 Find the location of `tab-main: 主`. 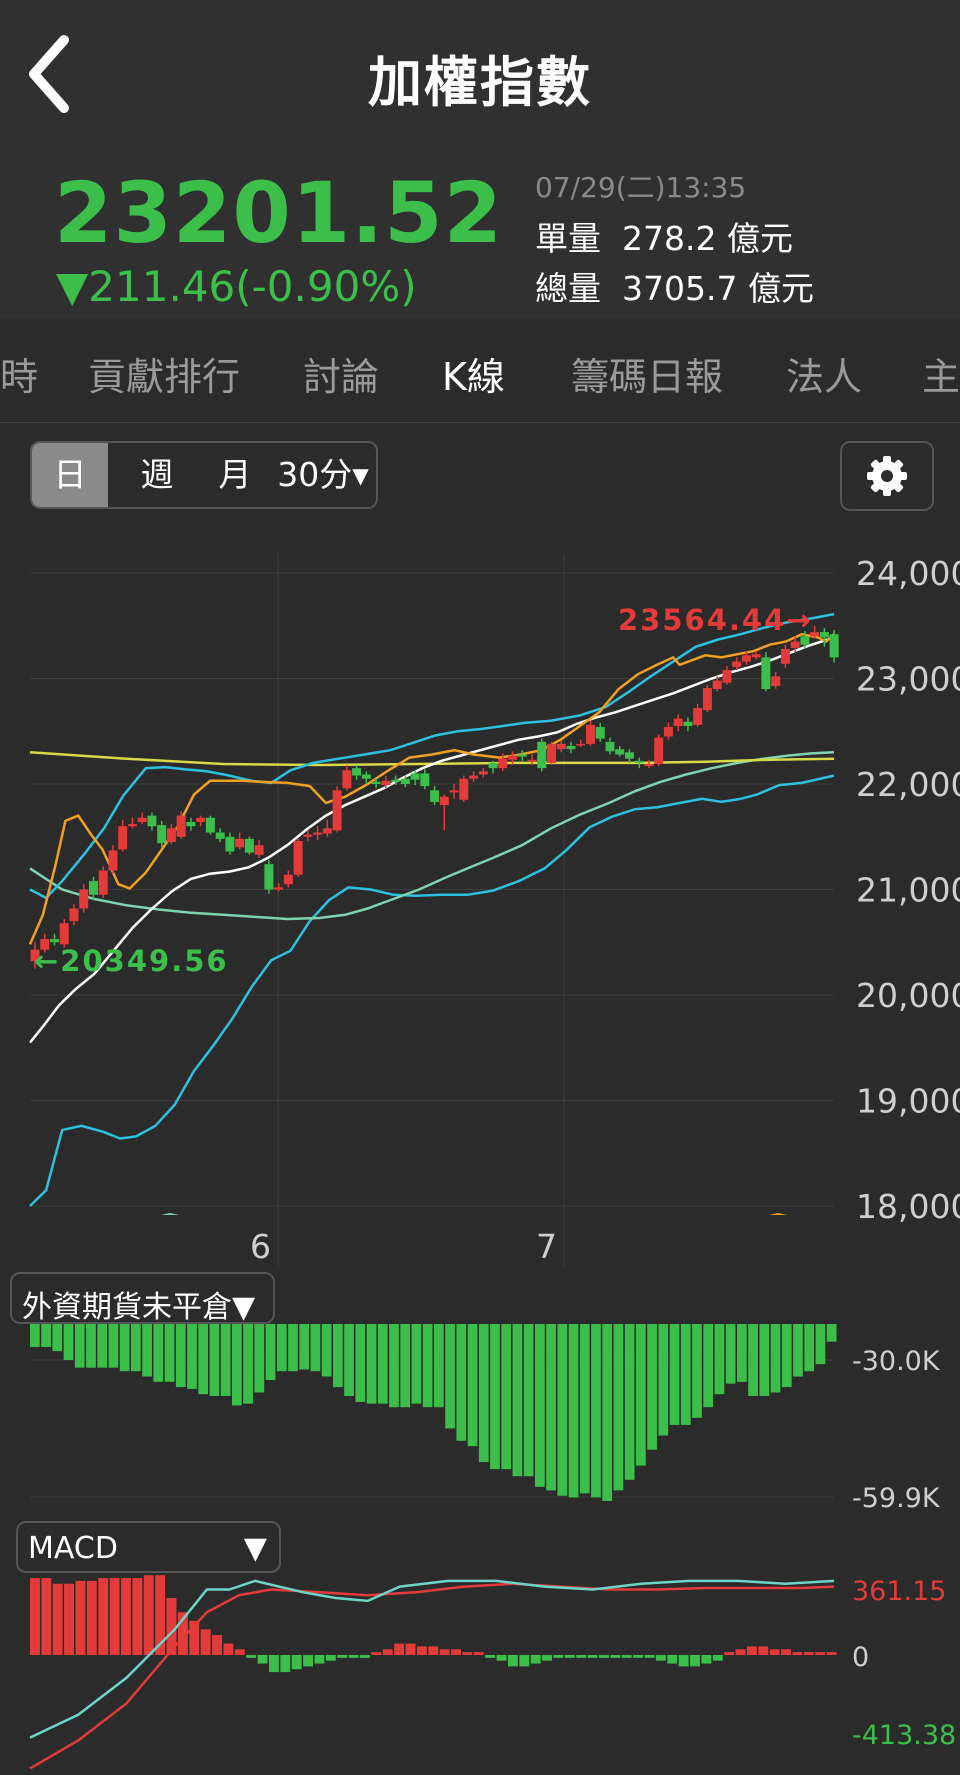

tab-main: 主 is located at coordinates (941, 373).